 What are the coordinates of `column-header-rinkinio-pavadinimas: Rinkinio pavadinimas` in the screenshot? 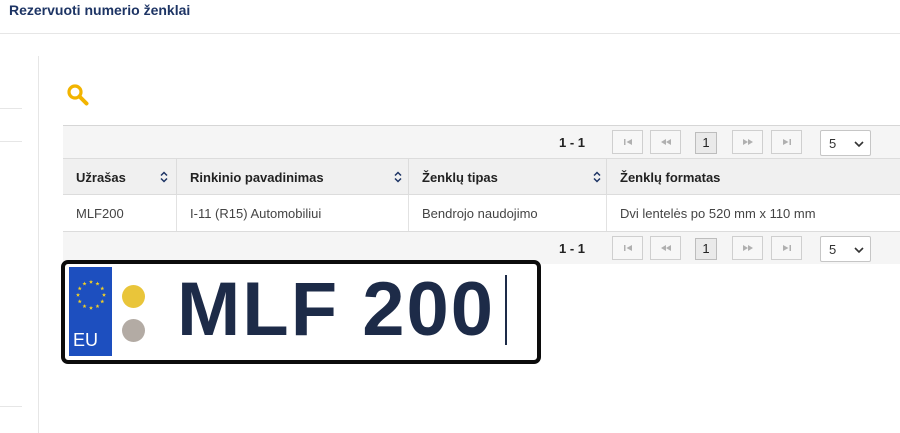 It's located at (293, 177).